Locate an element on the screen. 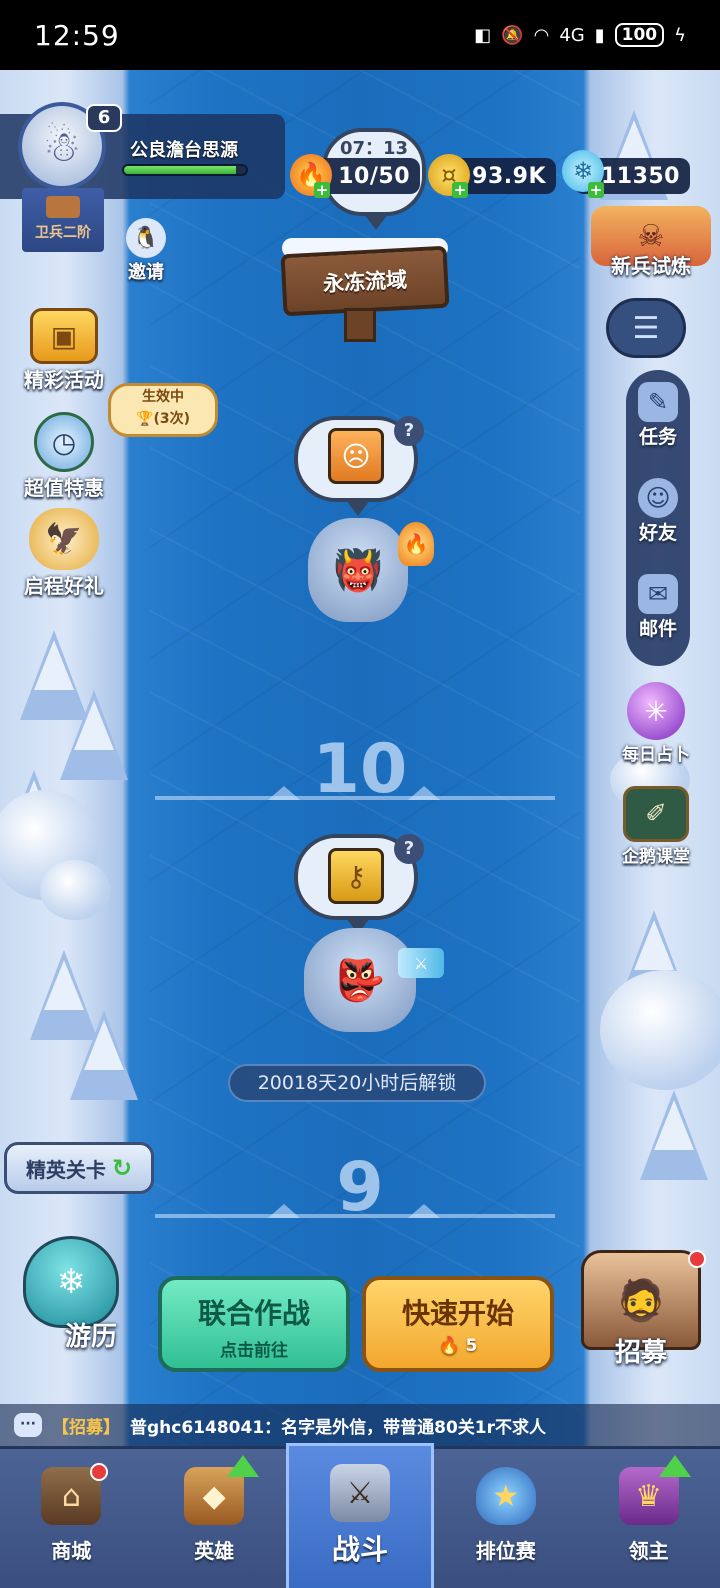 This screenshot has height=1588, width=720. deals-effect-status: 生效中 is located at coordinates (163, 397).